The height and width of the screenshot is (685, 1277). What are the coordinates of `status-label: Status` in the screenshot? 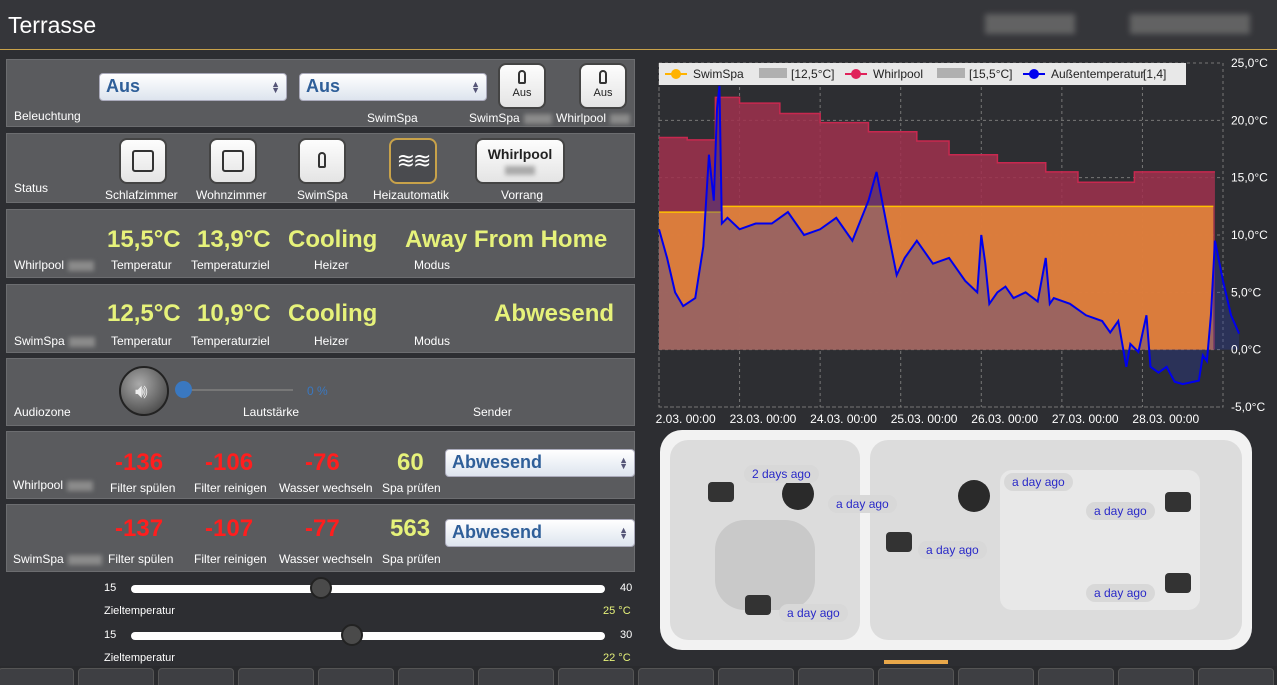 It's located at (31, 188).